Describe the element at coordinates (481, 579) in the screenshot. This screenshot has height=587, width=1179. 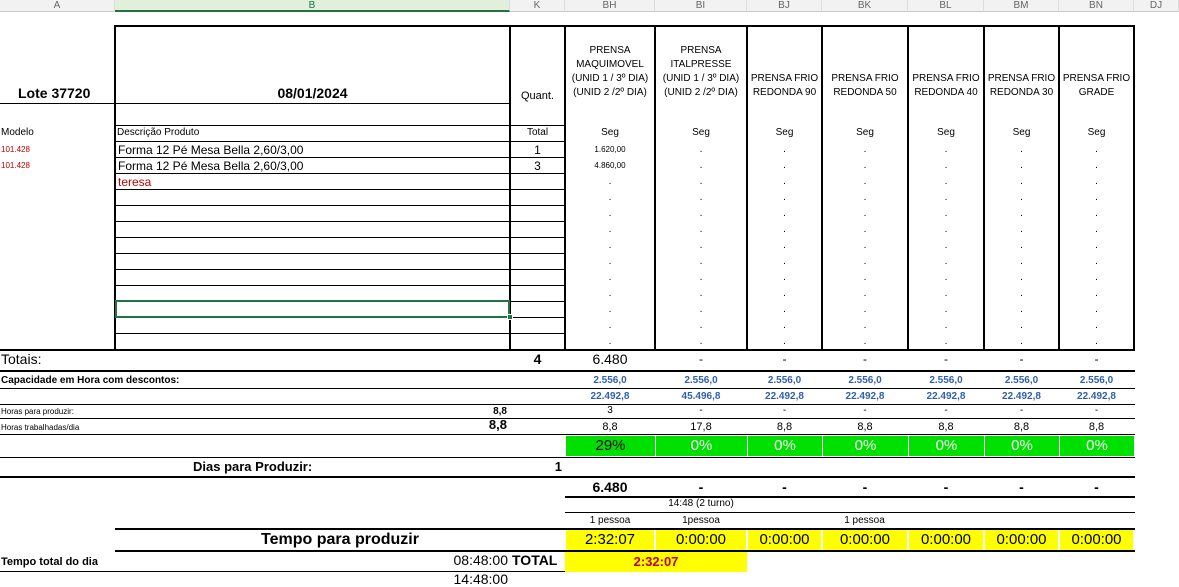
I see `tempo-total-time-2: 14:48:00` at that location.